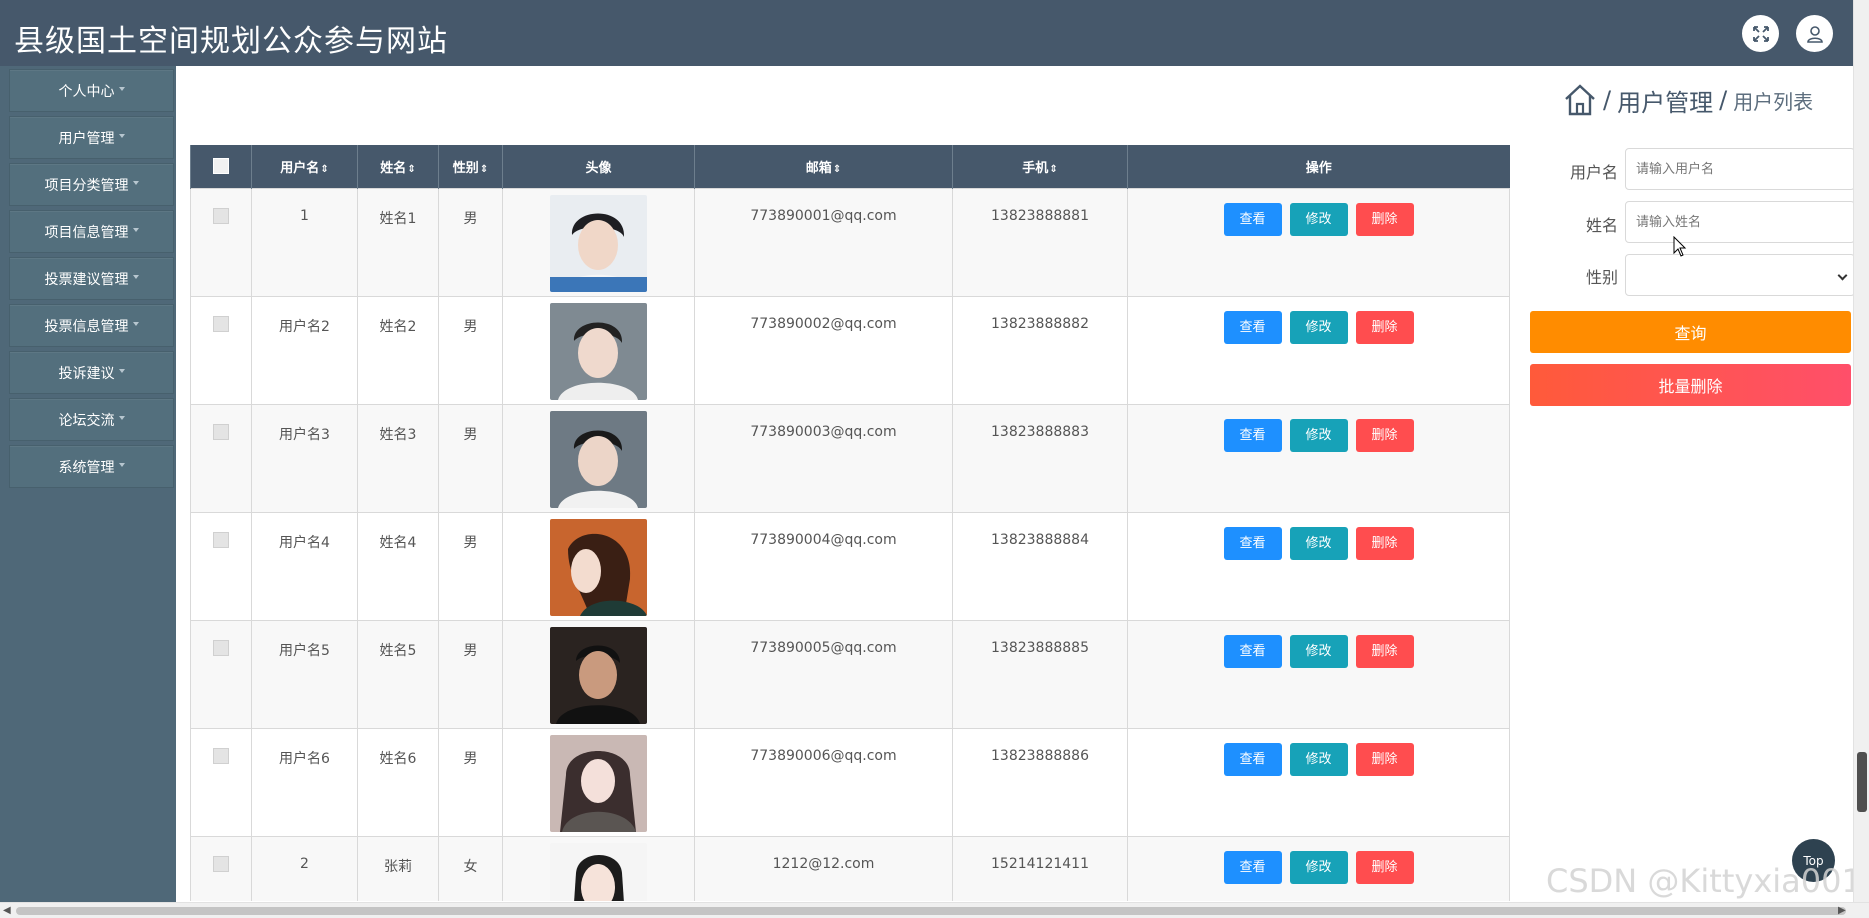  What do you see at coordinates (1601, 225) in the screenshot?
I see `name-label: 姓名` at bounding box center [1601, 225].